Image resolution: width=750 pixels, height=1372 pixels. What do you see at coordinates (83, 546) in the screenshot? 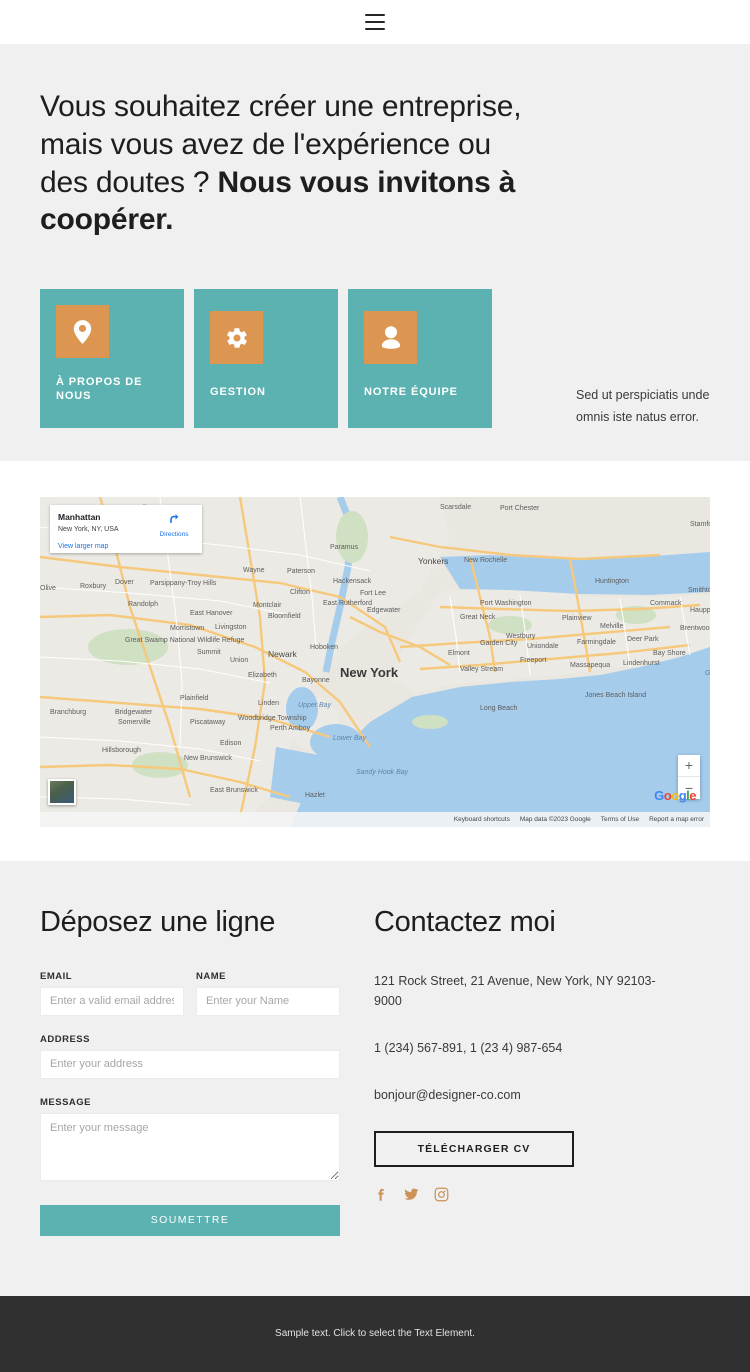
I see `view-larger-map-link: View larger map` at bounding box center [83, 546].